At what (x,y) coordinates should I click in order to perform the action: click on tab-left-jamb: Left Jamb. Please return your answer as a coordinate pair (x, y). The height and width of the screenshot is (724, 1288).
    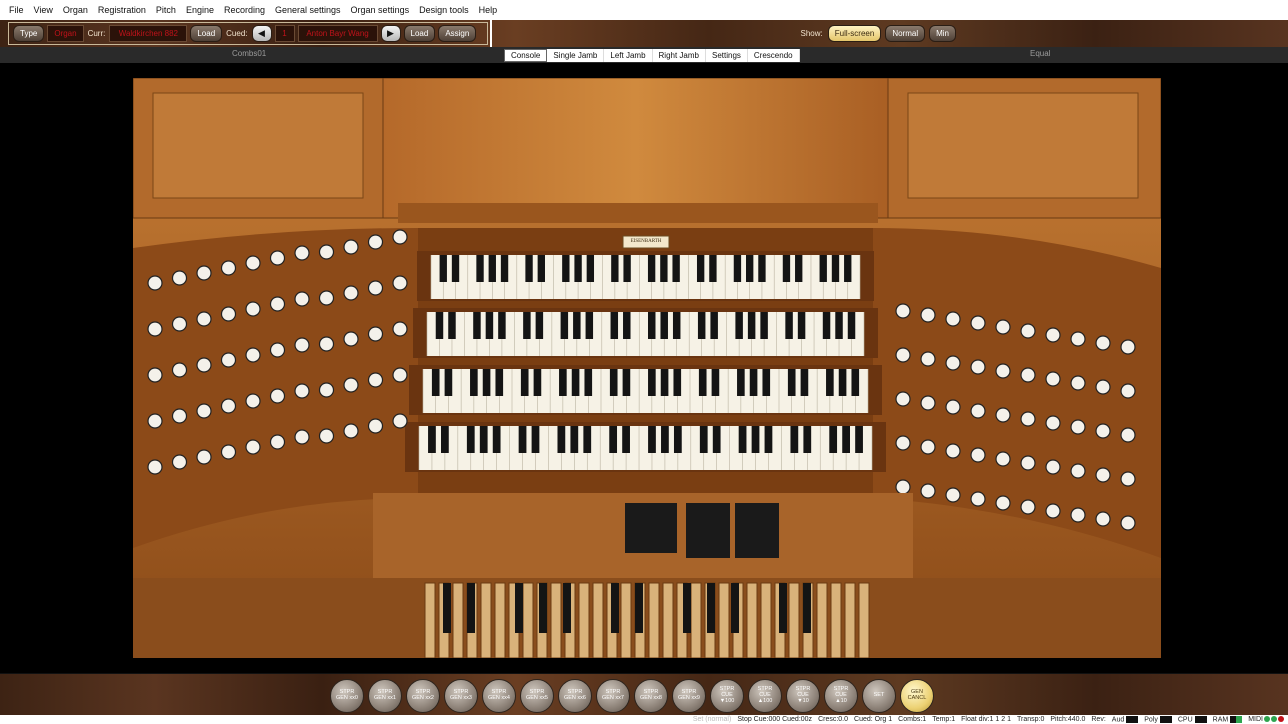
    Looking at the image, I should click on (628, 55).